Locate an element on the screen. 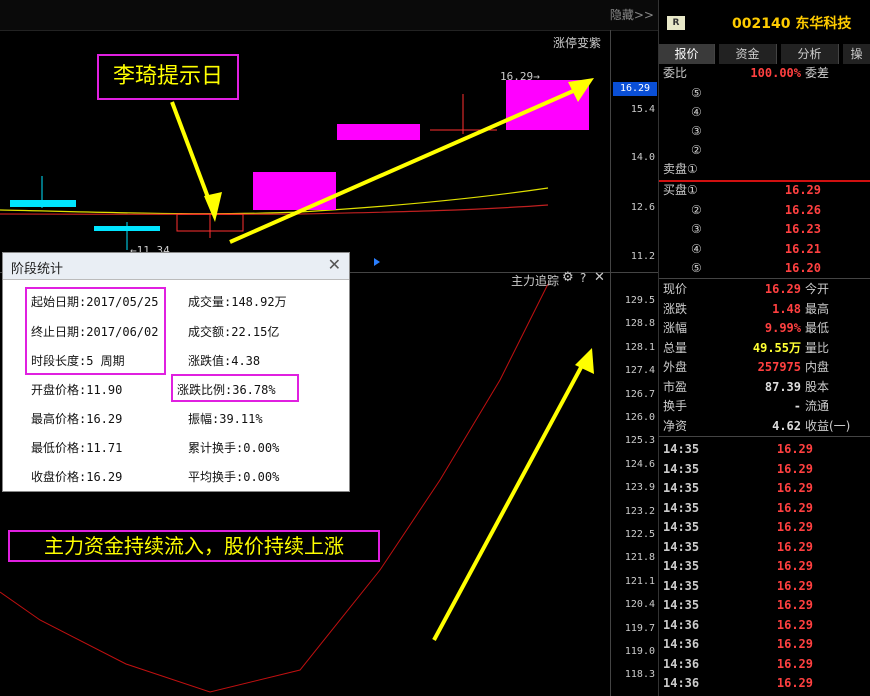  dialog-close-icon: ✕ is located at coordinates (334, 264).